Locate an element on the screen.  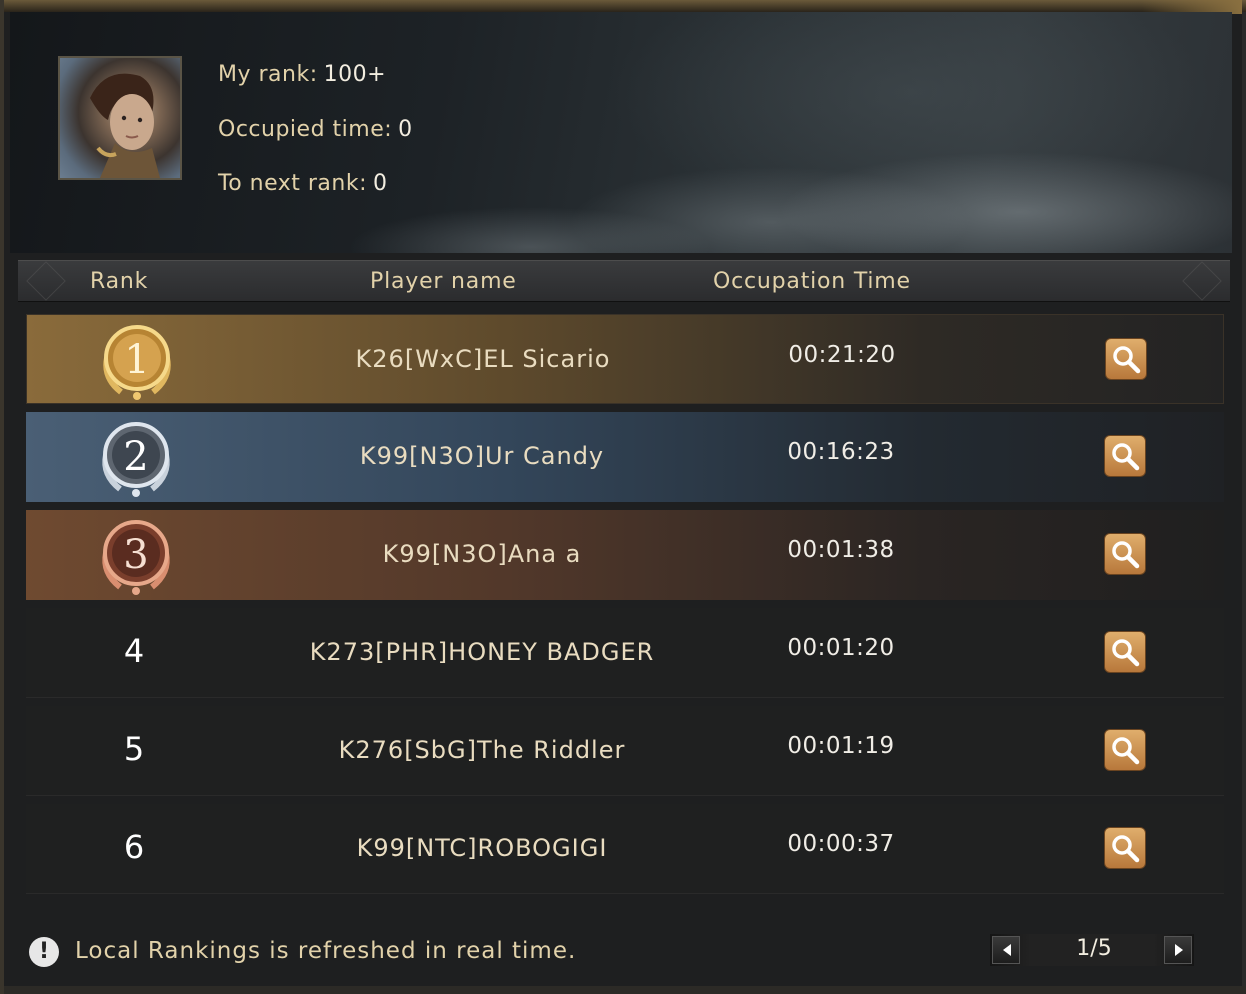
occupied-time-value: 0 is located at coordinates (405, 129).